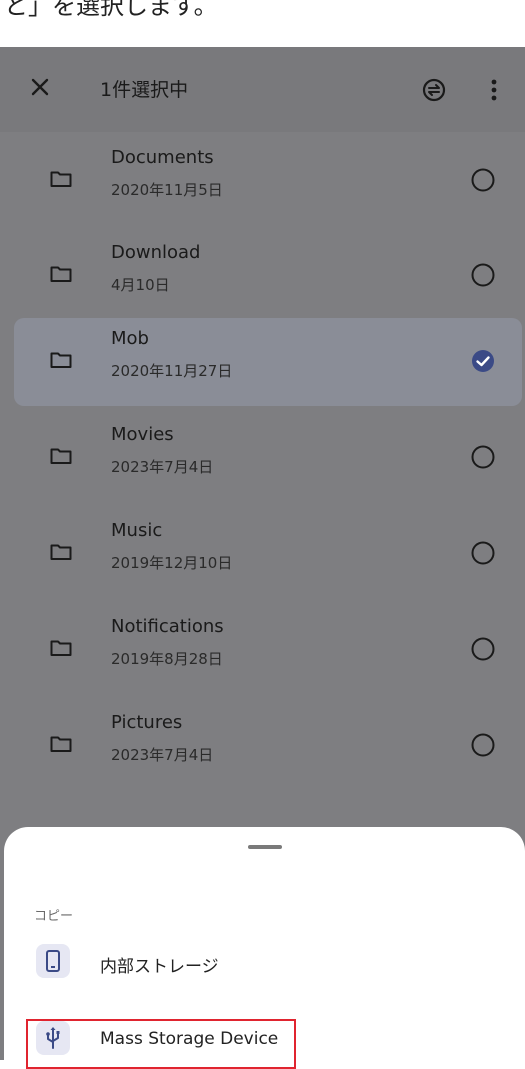  Describe the element at coordinates (483, 361) in the screenshot. I see `checked-icon` at that location.